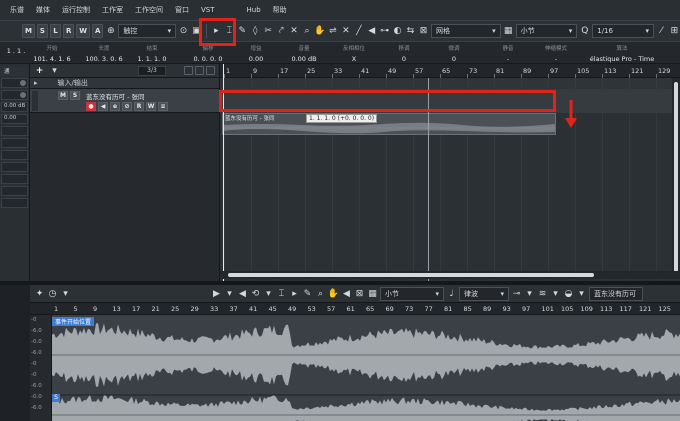  I want to click on info-field-warp-mode: 伸缩模式 -, so click(556, 53).